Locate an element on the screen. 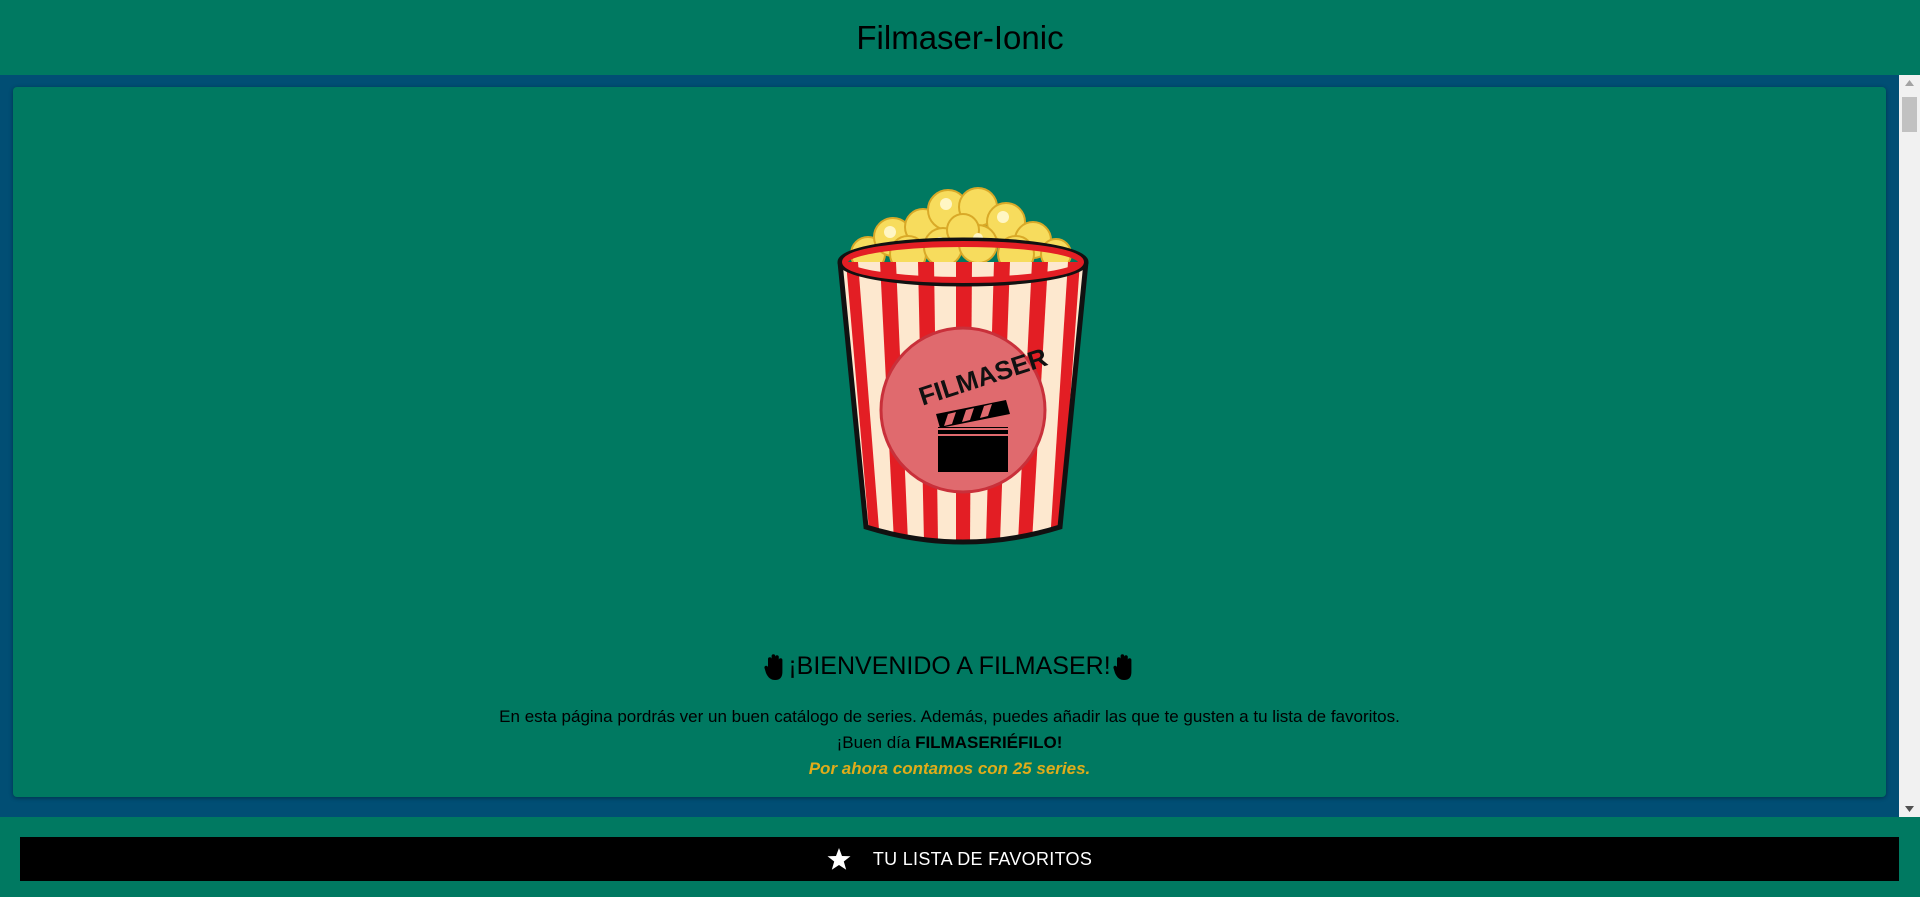  welcome-heading: ¡BIENVENIDO A FILMASER! is located at coordinates (949, 666).